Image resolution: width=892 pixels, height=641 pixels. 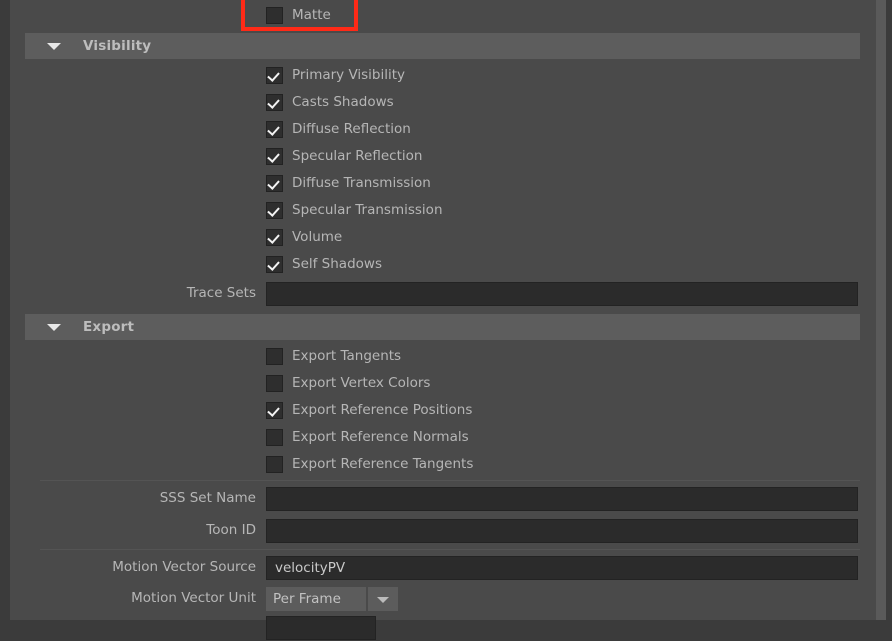 I want to click on specular-transmission-label: Specular Transmission, so click(x=367, y=210).